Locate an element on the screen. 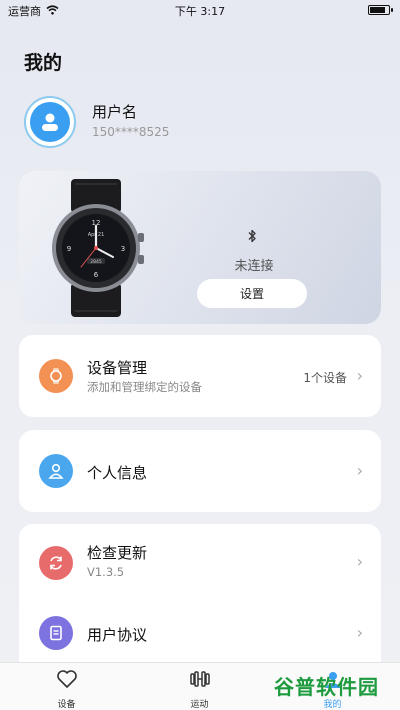 This screenshot has height=710, width=400. user-name: 用户名 is located at coordinates (114, 111).